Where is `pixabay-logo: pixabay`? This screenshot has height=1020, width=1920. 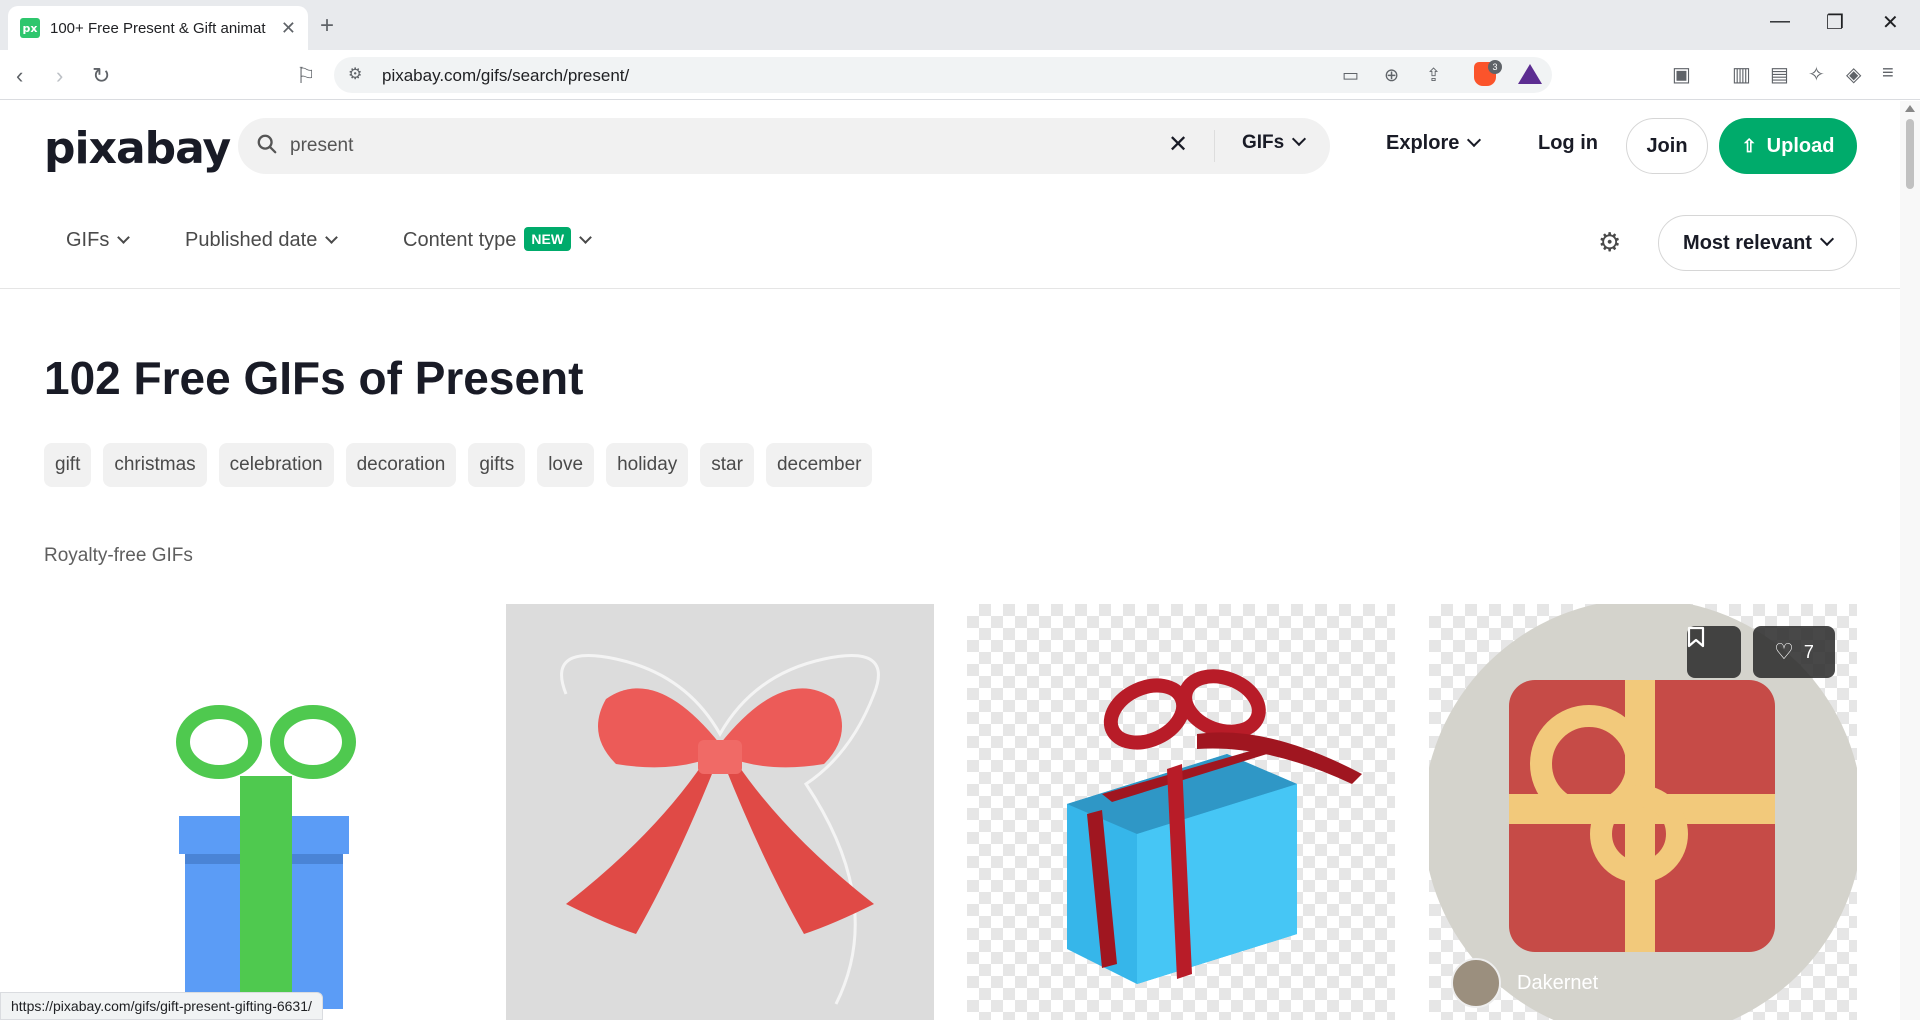
pixabay-logo: pixabay is located at coordinates (137, 148).